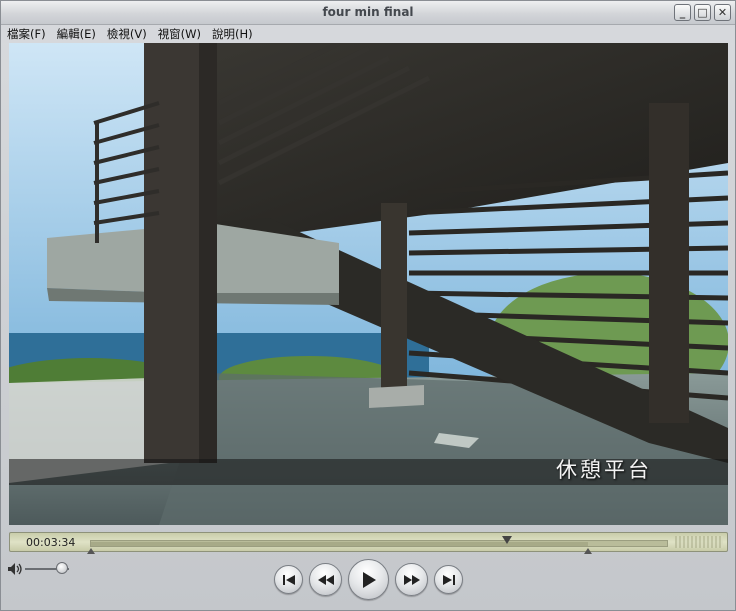  I want to click on scrub-track, so click(377, 545).